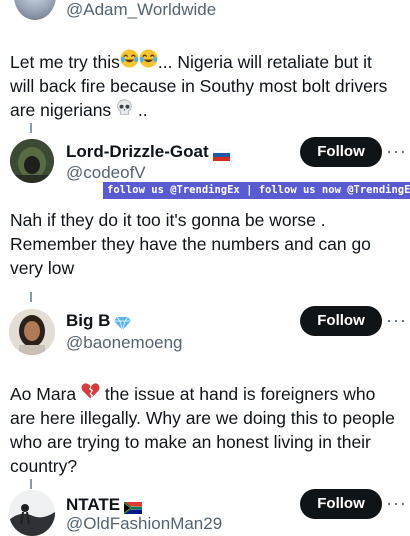  What do you see at coordinates (238, 394) in the screenshot?
I see `post-text-line: the issue at hand is foreigners who` at bounding box center [238, 394].